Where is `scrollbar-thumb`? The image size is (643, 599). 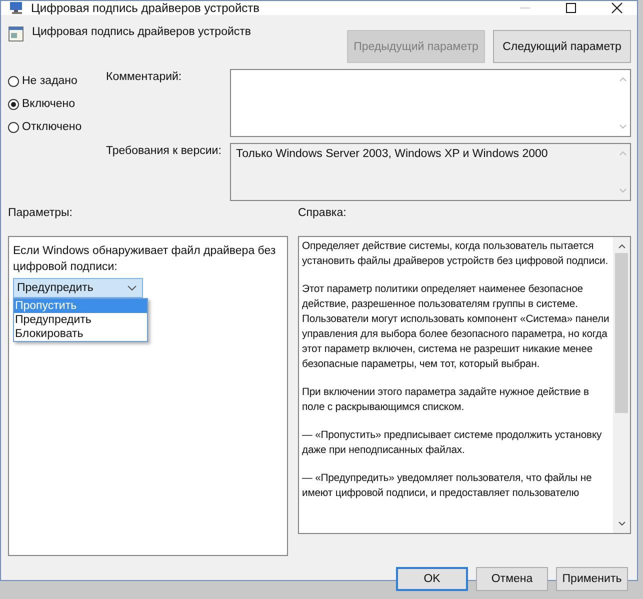
scrollbar-thumb is located at coordinates (621, 333).